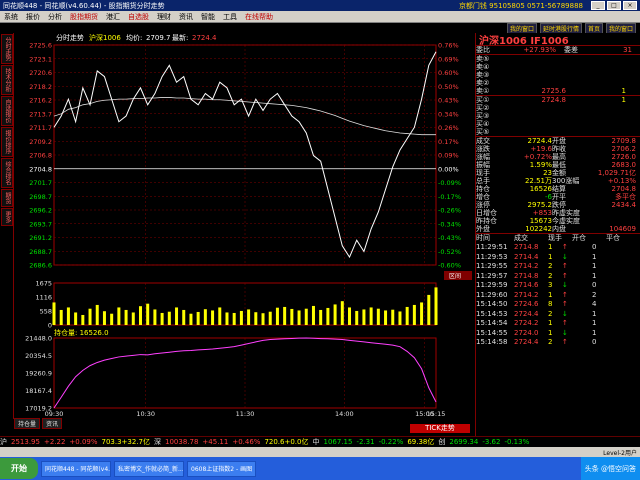  Describe the element at coordinates (610, 468) in the screenshot. I see `system-tray: 头条 @悟空问答` at that location.